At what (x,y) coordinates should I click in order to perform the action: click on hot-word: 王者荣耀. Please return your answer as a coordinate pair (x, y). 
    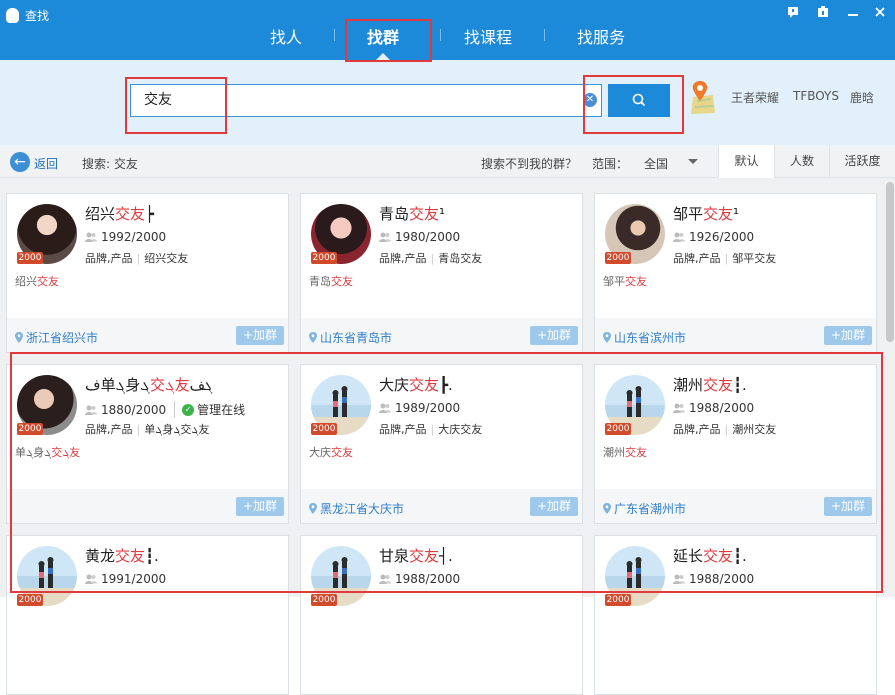
    Looking at the image, I should click on (755, 97).